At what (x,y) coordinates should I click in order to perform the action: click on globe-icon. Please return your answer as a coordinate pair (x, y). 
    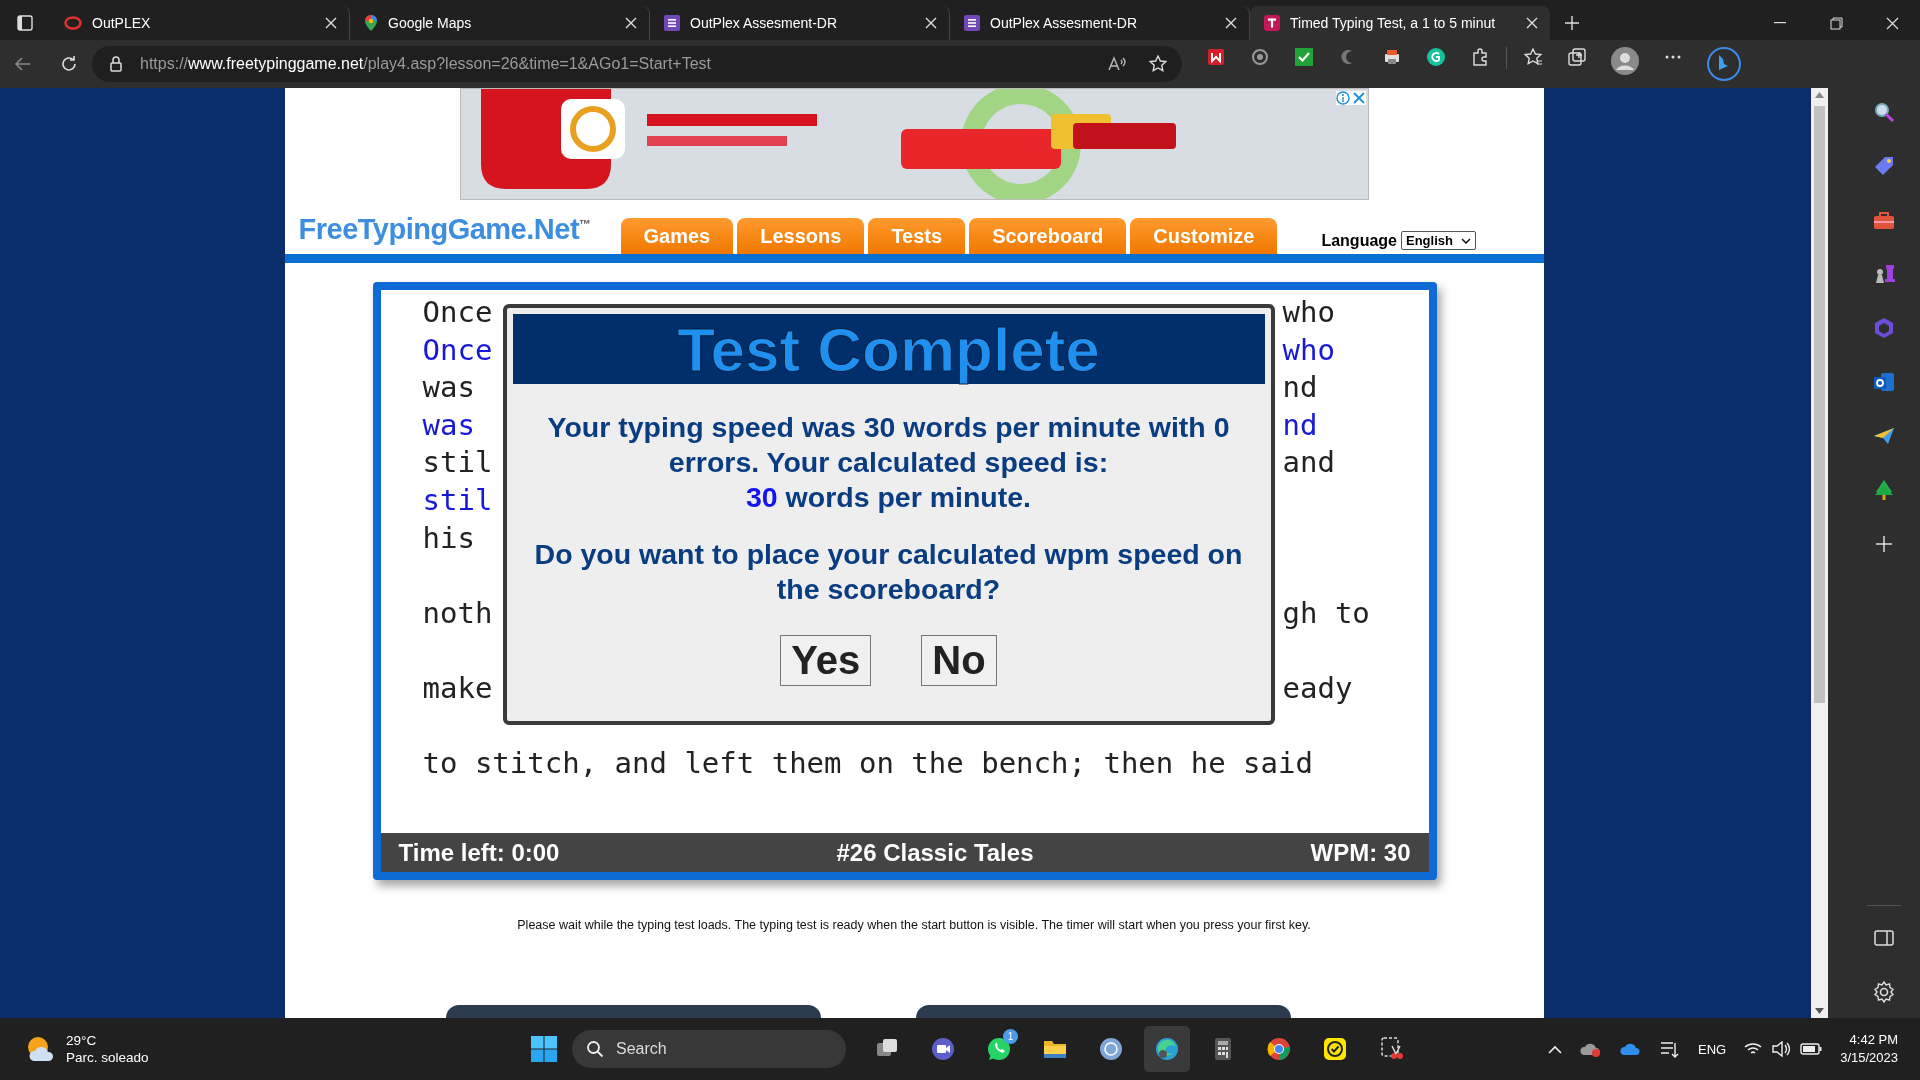
    Looking at the image, I should click on (1279, 1049).